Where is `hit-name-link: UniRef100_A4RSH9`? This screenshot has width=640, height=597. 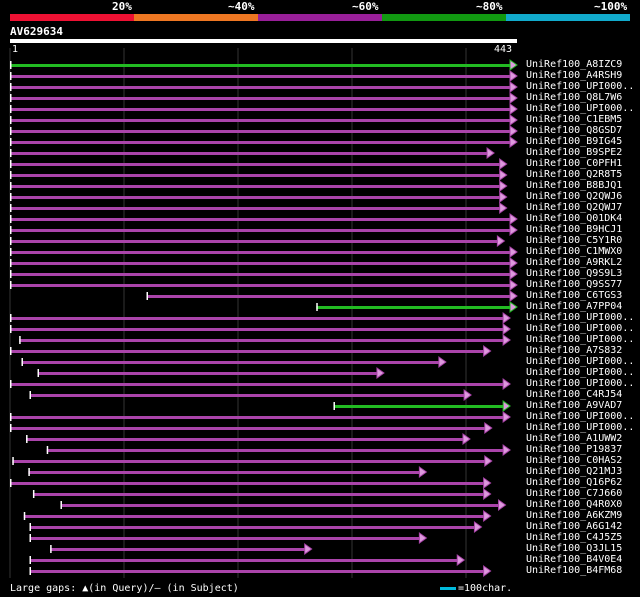 hit-name-link: UniRef100_A4RSH9 is located at coordinates (574, 75).